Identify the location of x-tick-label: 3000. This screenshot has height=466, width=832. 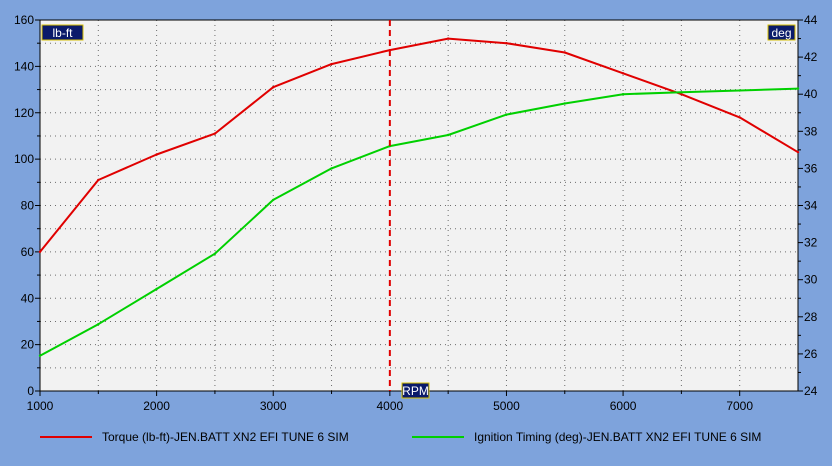
(273, 406).